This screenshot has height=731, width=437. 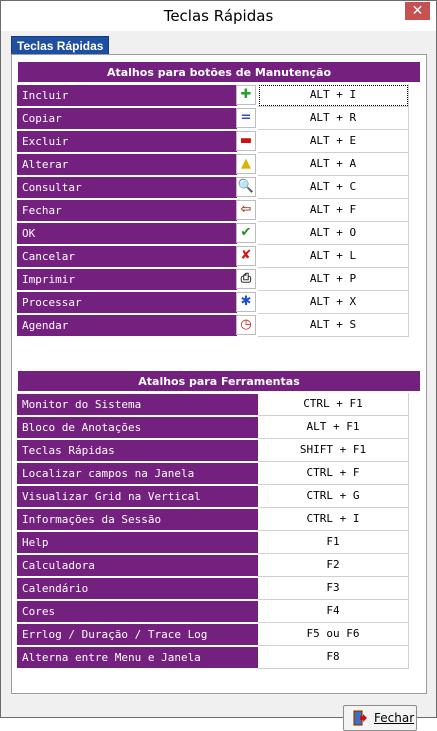 I want to click on shortcut-row: Cores F4, so click(x=213, y=611).